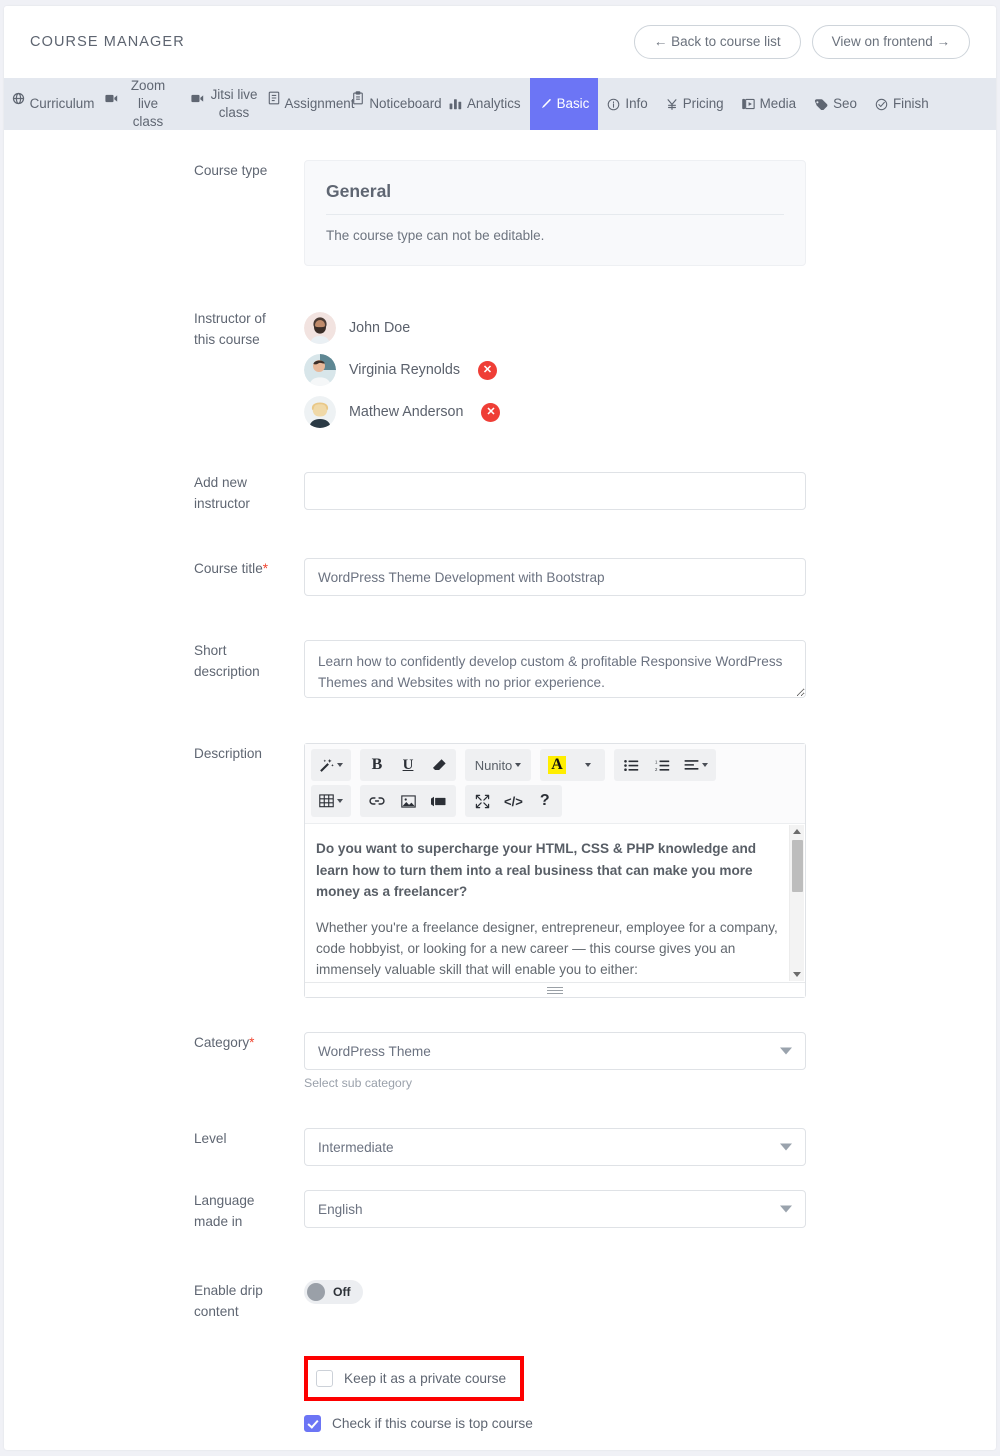 Image resolution: width=1000 pixels, height=1456 pixels. What do you see at coordinates (555, 412) in the screenshot?
I see `list-item: Mathew Anderson ✕` at bounding box center [555, 412].